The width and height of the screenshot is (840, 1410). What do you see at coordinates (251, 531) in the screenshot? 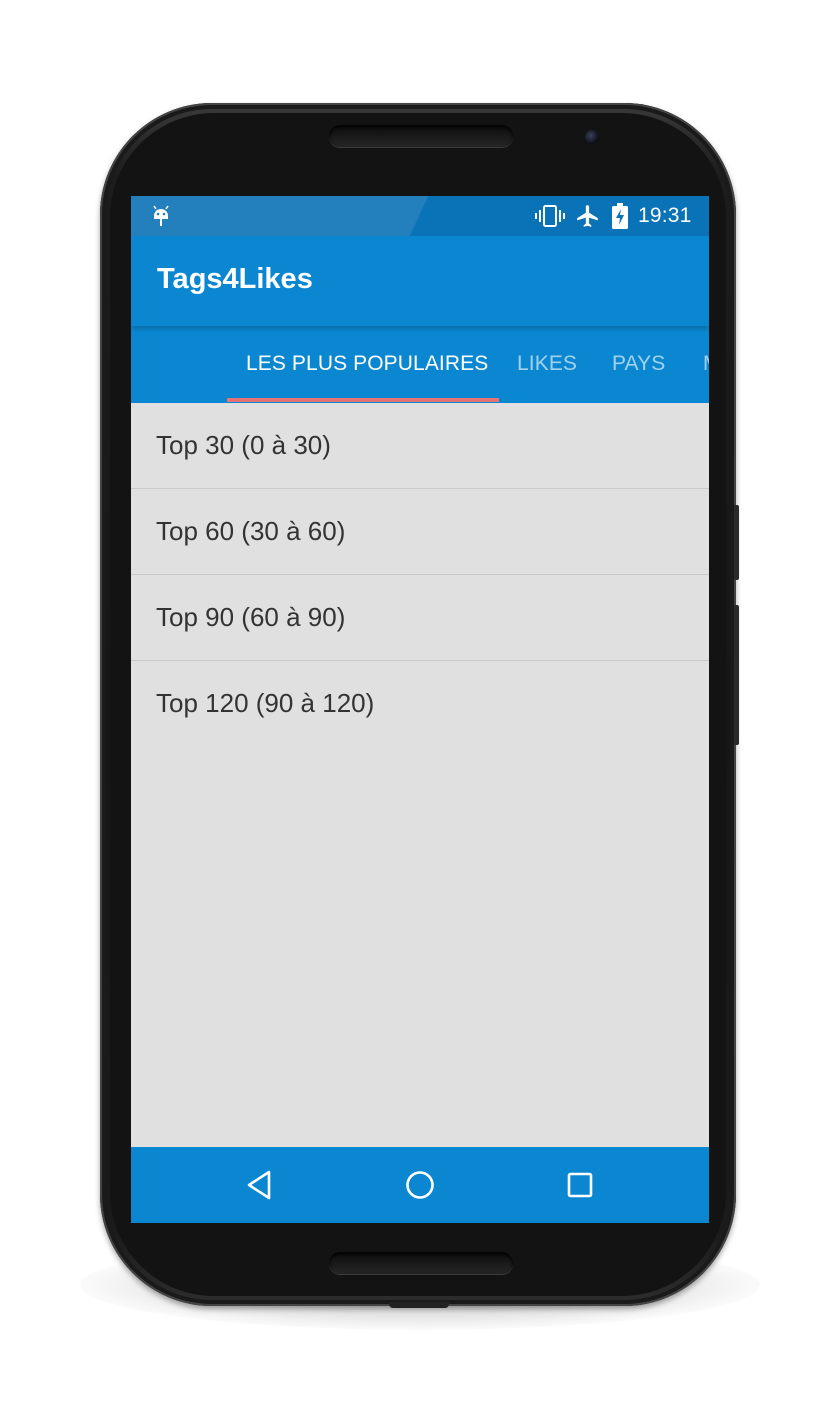
I see `list-item-label: Top 60 (30 à 60)` at bounding box center [251, 531].